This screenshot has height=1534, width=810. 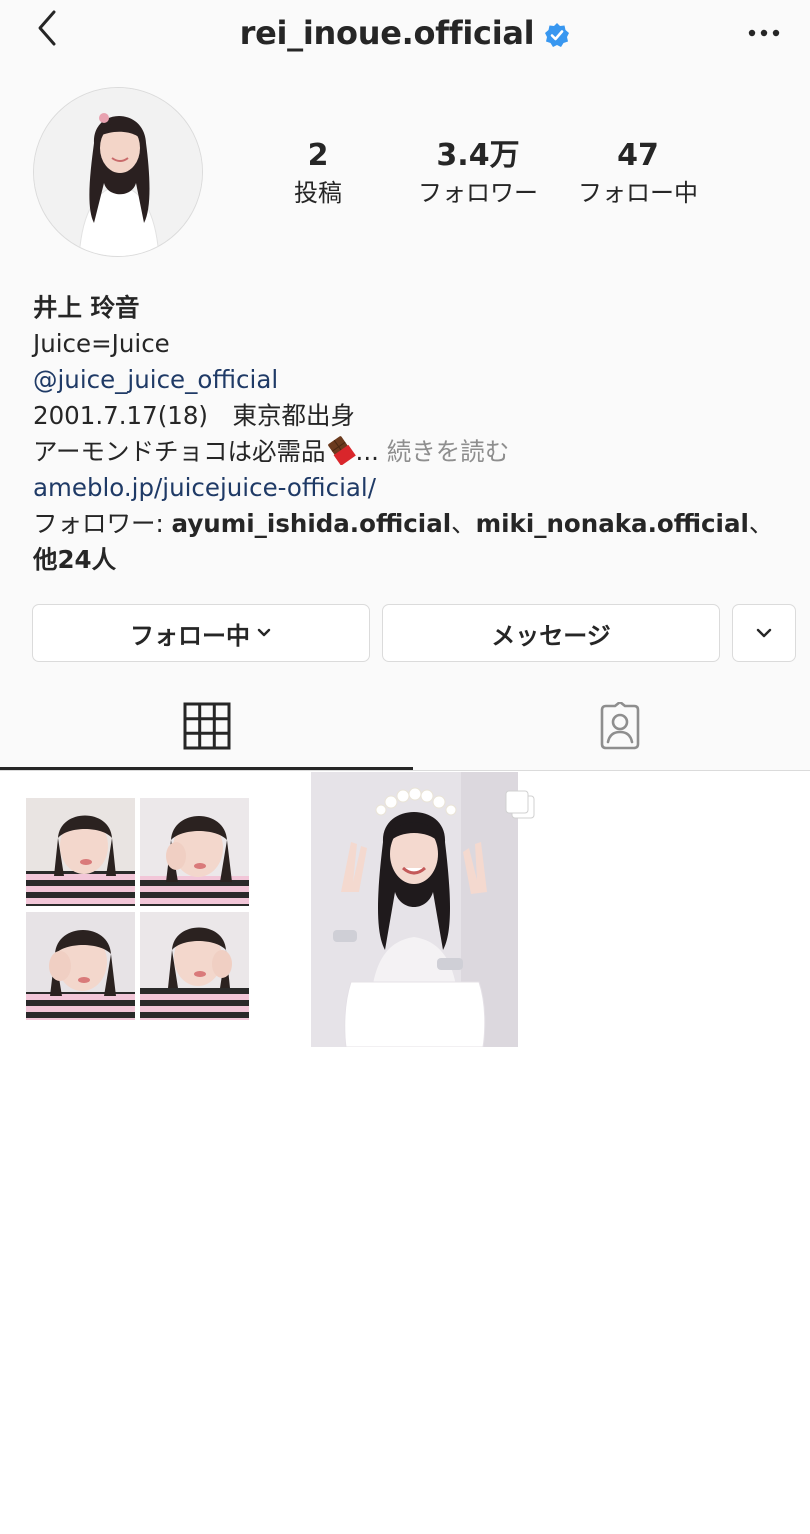 What do you see at coordinates (179, 451) in the screenshot?
I see `bio-line-text: アーモンドチョコは必需品` at bounding box center [179, 451].